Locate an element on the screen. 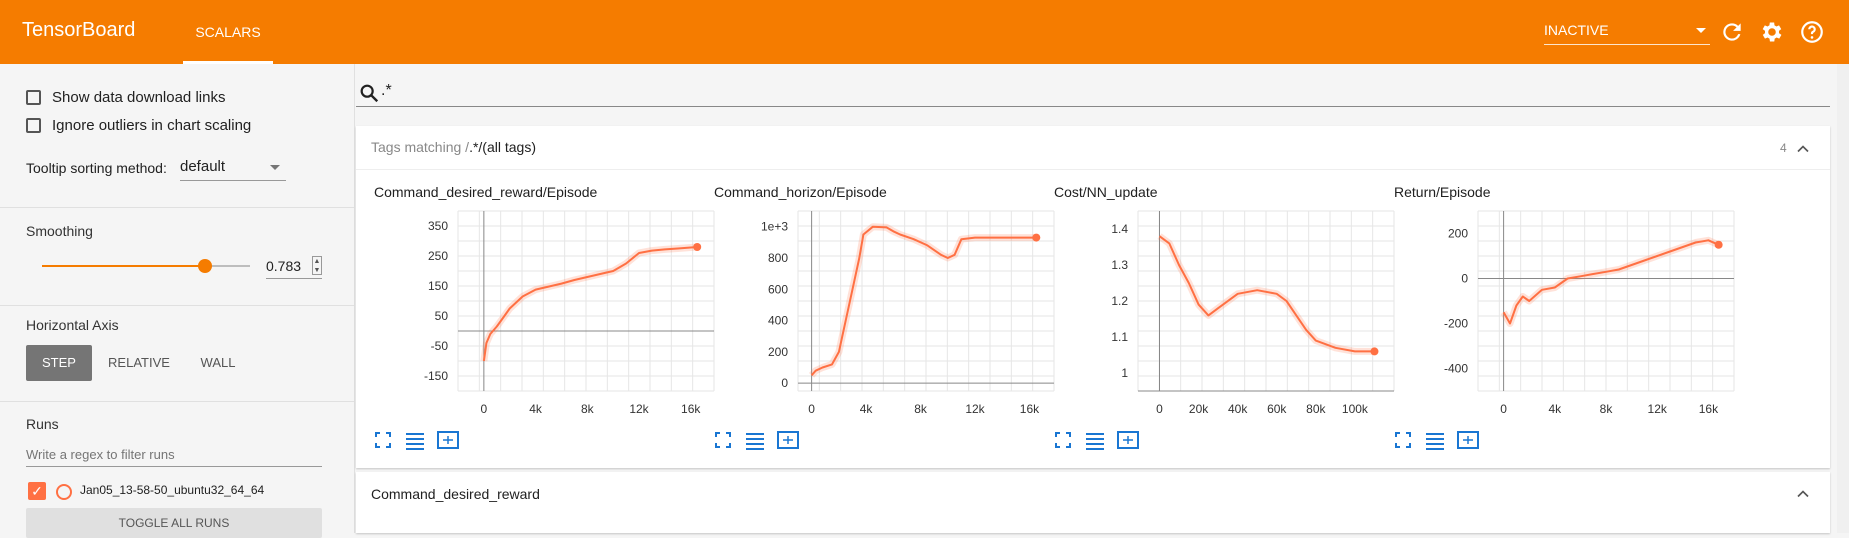 The height and width of the screenshot is (538, 1849). y-tick-label: 1.1 is located at coordinates (1119, 337).